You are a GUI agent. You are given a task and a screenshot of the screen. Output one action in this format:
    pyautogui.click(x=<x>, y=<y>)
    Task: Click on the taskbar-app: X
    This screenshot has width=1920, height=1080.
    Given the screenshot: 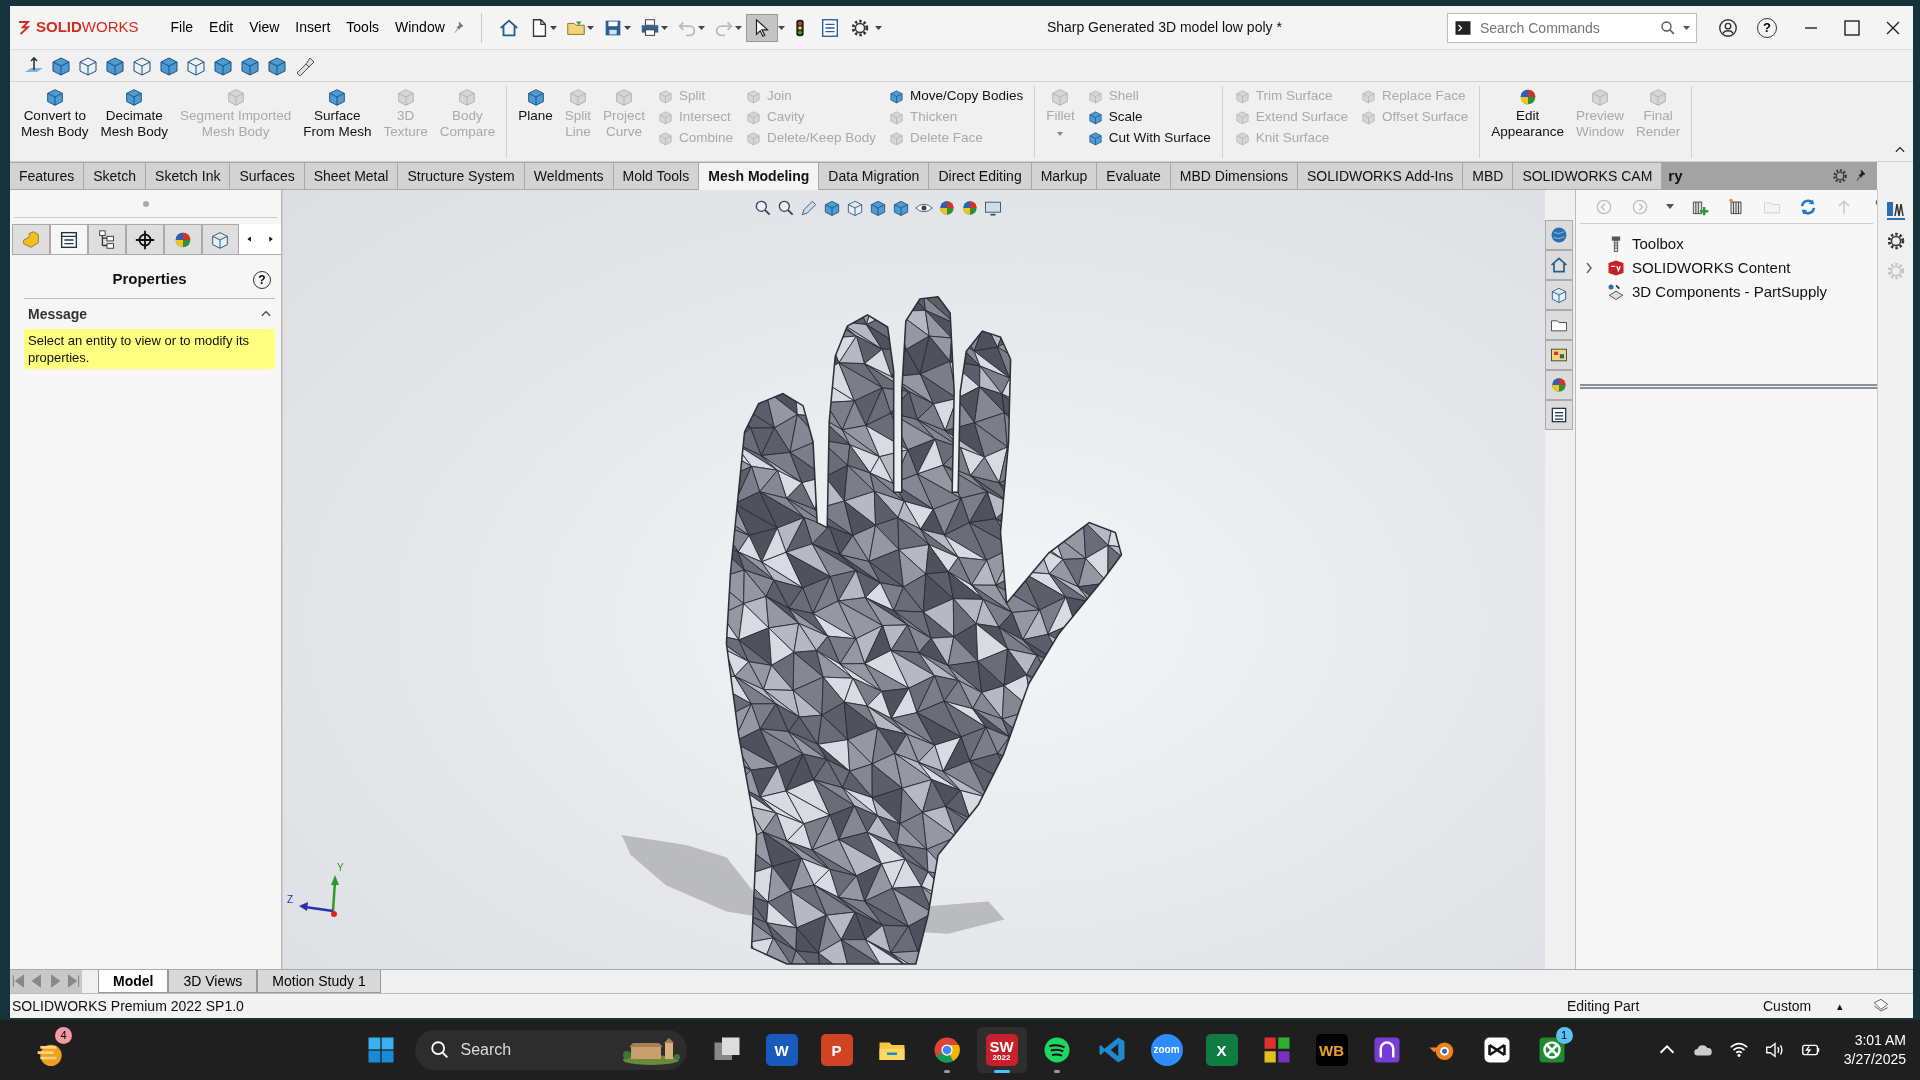 What is the action you would take?
    pyautogui.click(x=1221, y=1050)
    